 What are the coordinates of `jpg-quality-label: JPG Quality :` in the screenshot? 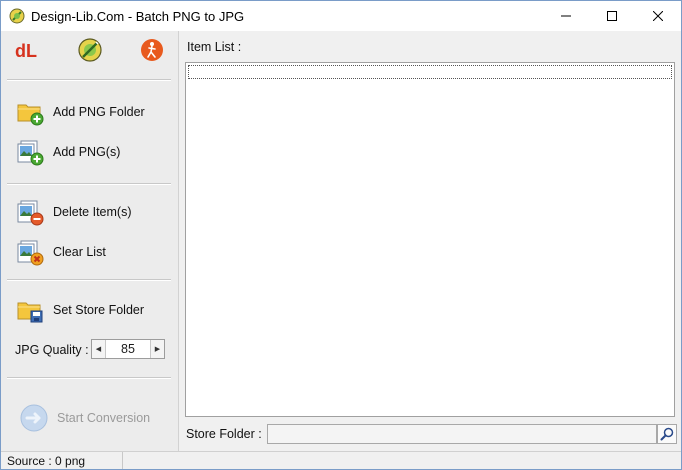 It's located at (52, 350).